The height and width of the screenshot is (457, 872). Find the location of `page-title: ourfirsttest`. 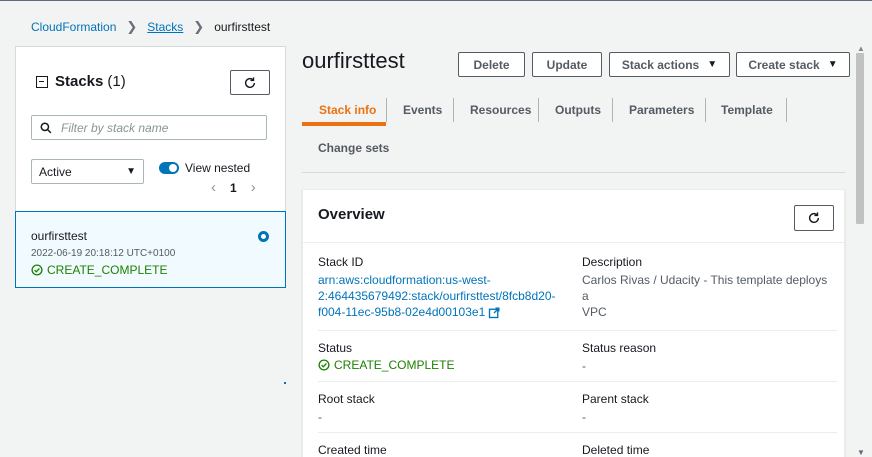

page-title: ourfirsttest is located at coordinates (353, 60).